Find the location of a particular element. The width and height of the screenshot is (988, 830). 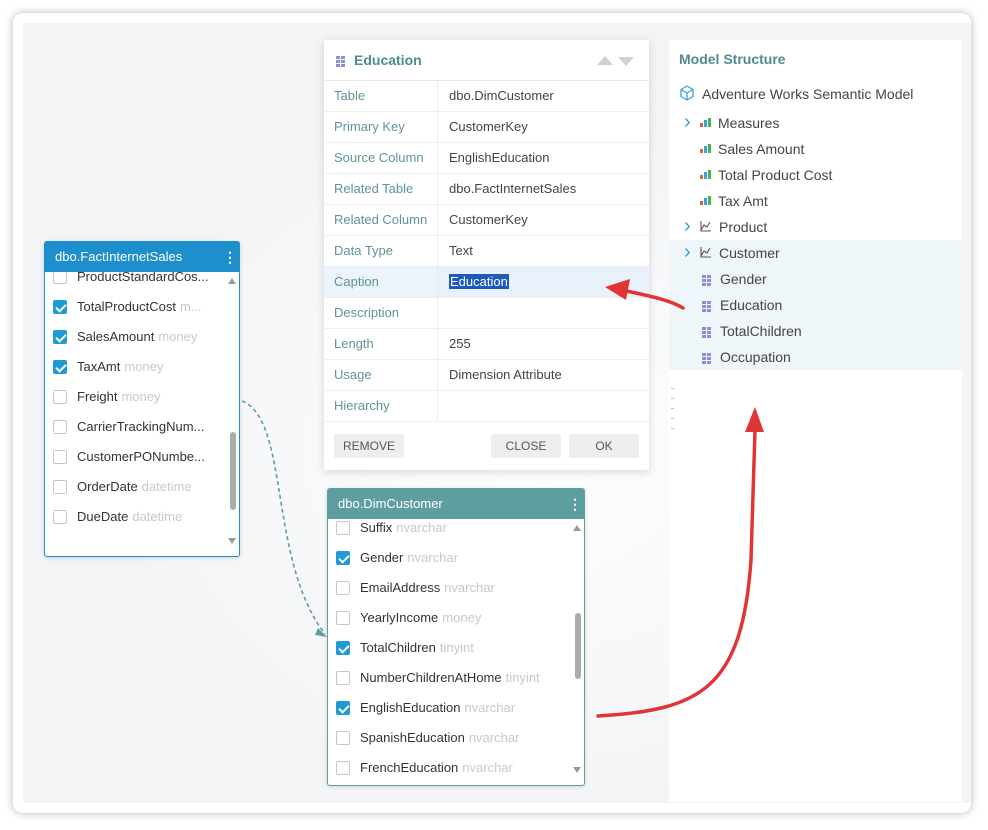

model-root-node: Adventure Works Semantic Model is located at coordinates (796, 94).